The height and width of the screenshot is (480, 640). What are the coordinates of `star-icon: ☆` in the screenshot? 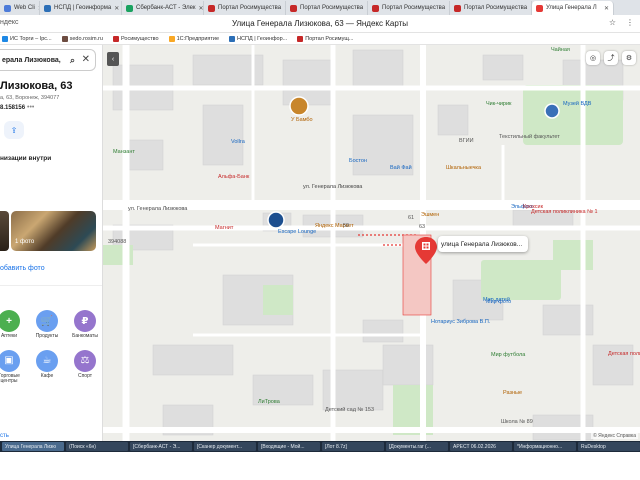 It's located at (612, 22).